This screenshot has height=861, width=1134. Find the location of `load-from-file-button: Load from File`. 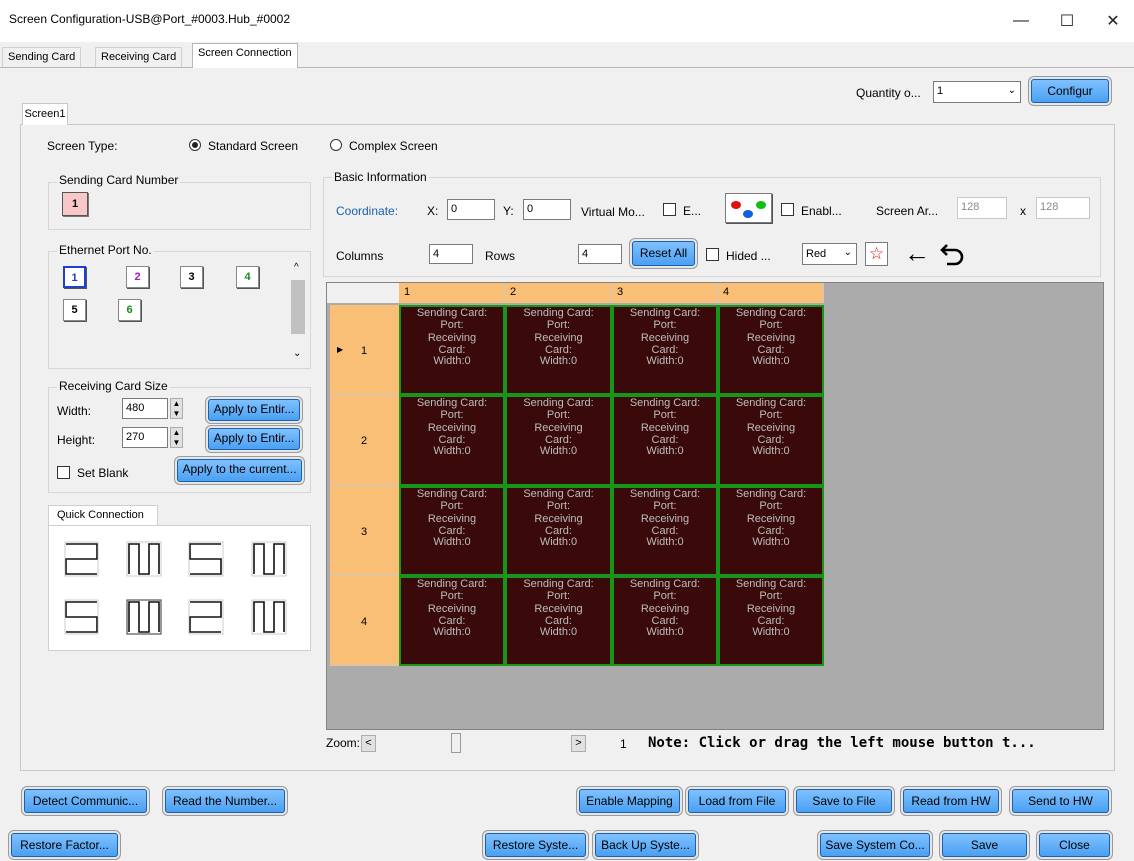

load-from-file-button: Load from File is located at coordinates (737, 801).